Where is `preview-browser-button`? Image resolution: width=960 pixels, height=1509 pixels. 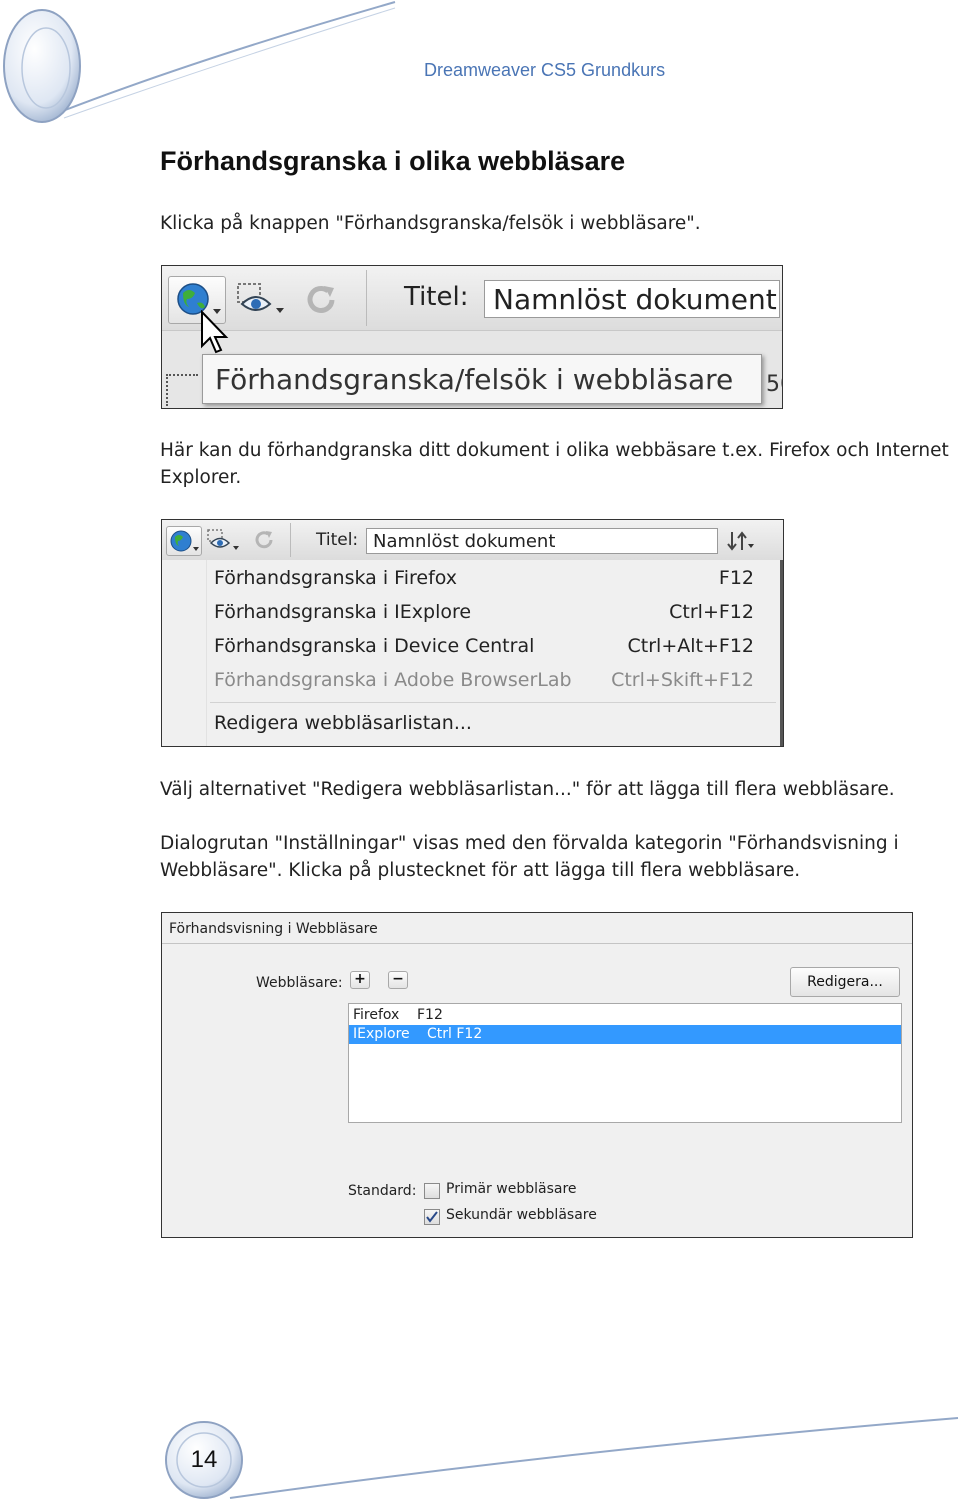 preview-browser-button is located at coordinates (184, 541).